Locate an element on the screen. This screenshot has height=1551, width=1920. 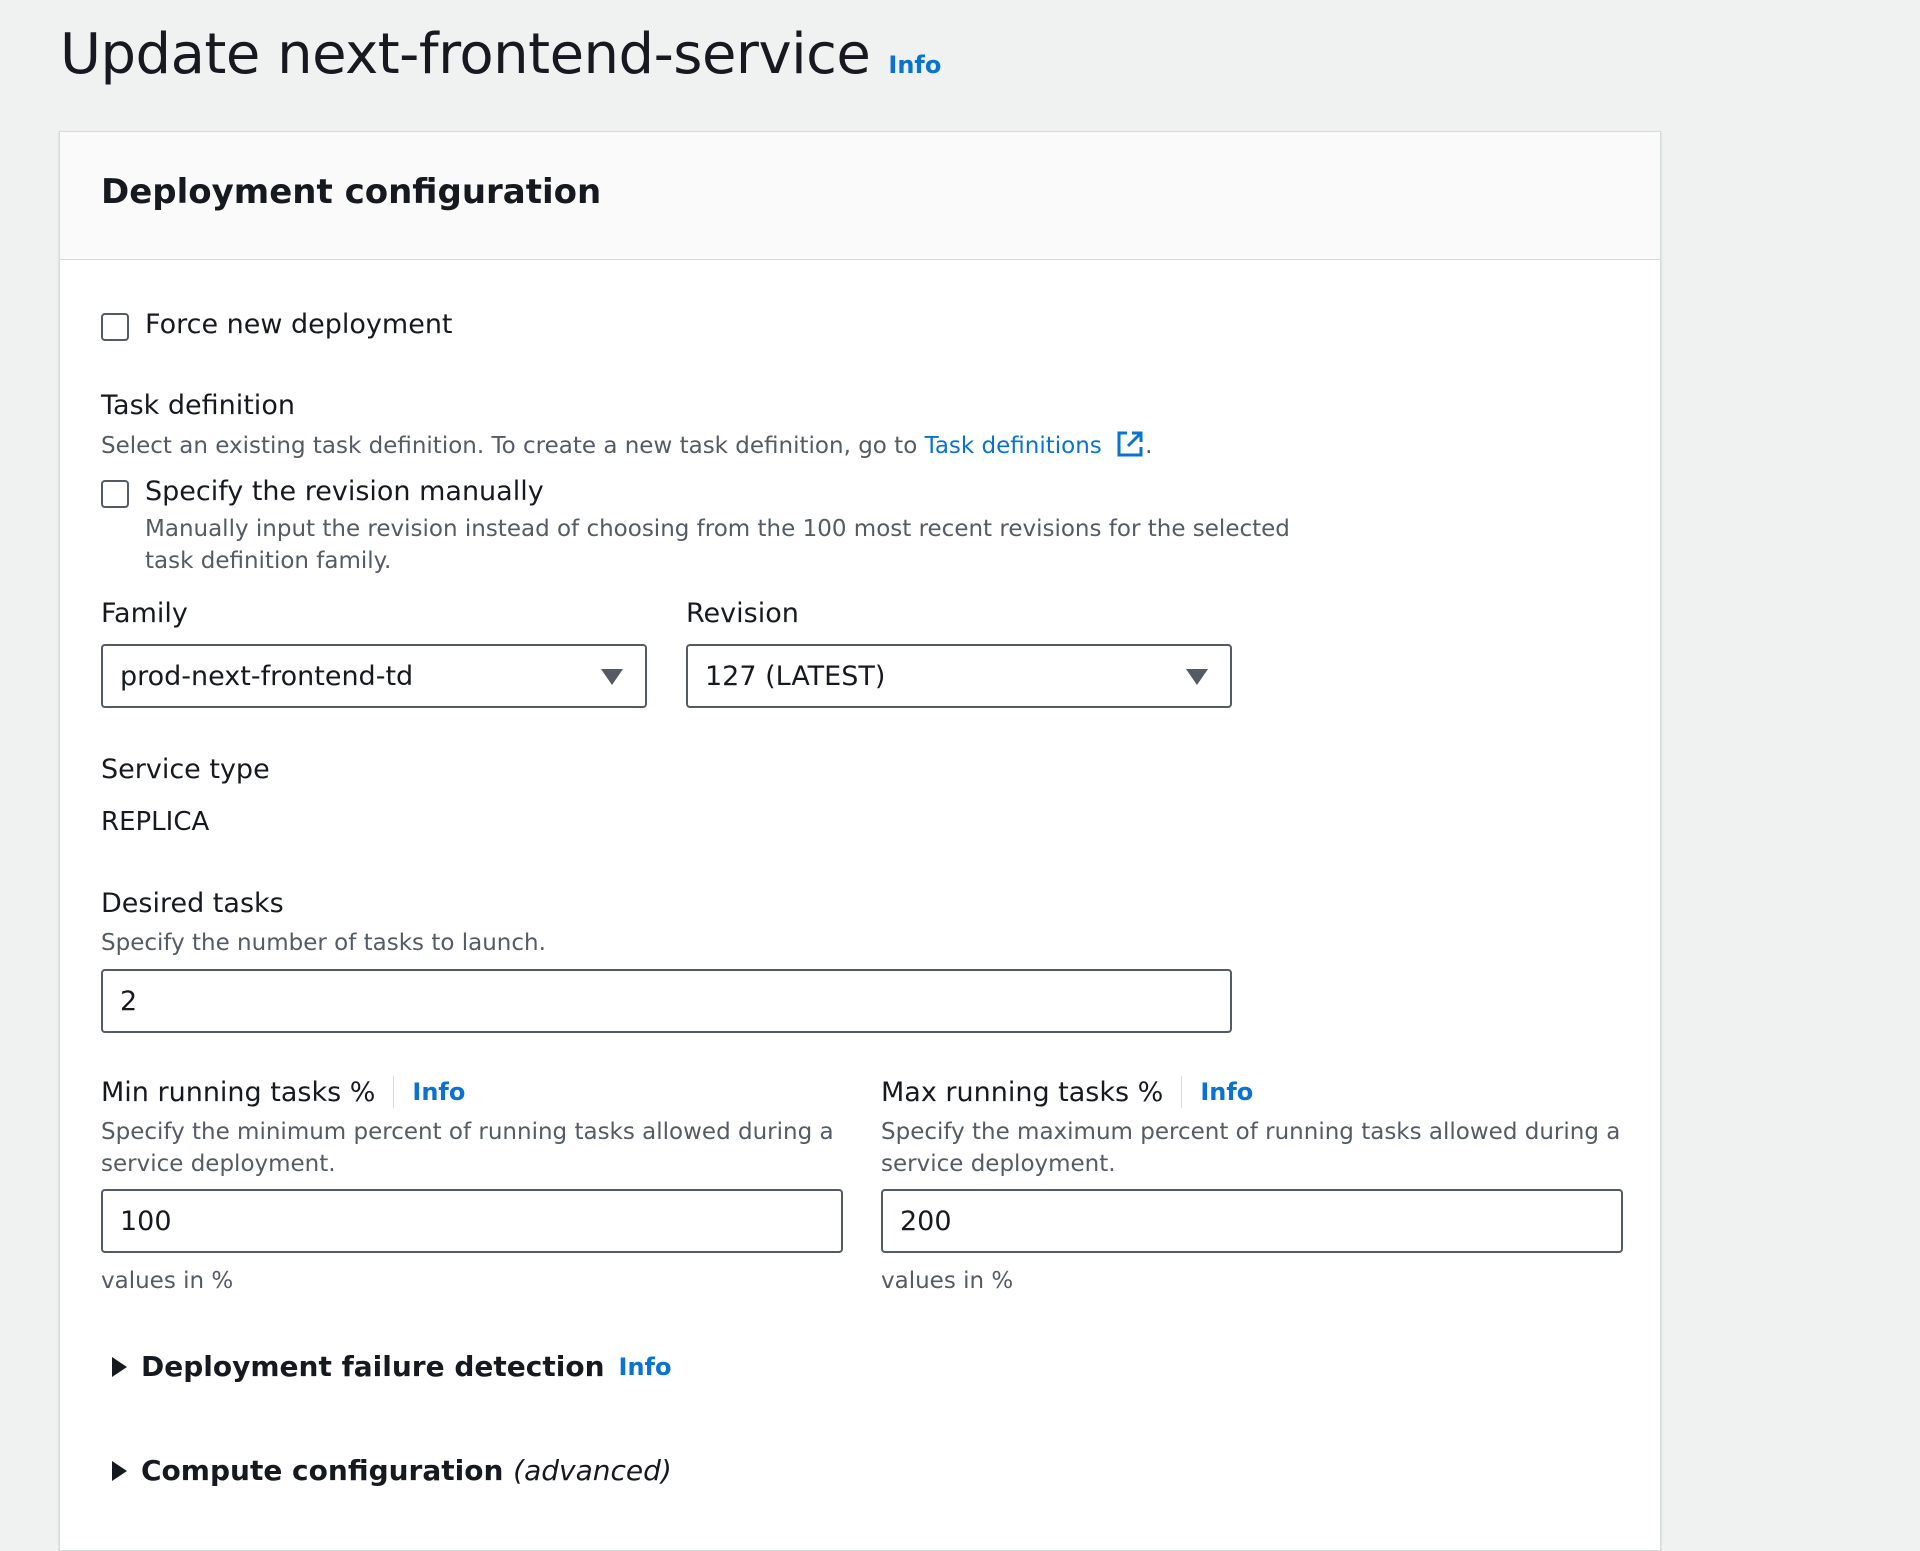
manual-revision-row: Specify the revision manually is located at coordinates (551, 495).